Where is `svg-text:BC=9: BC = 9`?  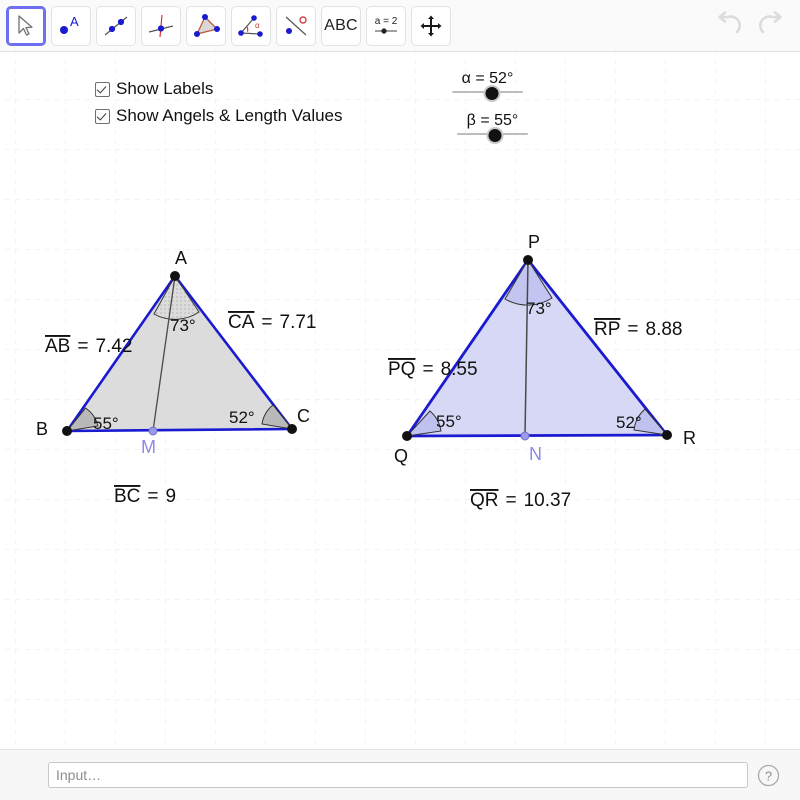 svg-text:BC=9: BC = 9 is located at coordinates (145, 496).